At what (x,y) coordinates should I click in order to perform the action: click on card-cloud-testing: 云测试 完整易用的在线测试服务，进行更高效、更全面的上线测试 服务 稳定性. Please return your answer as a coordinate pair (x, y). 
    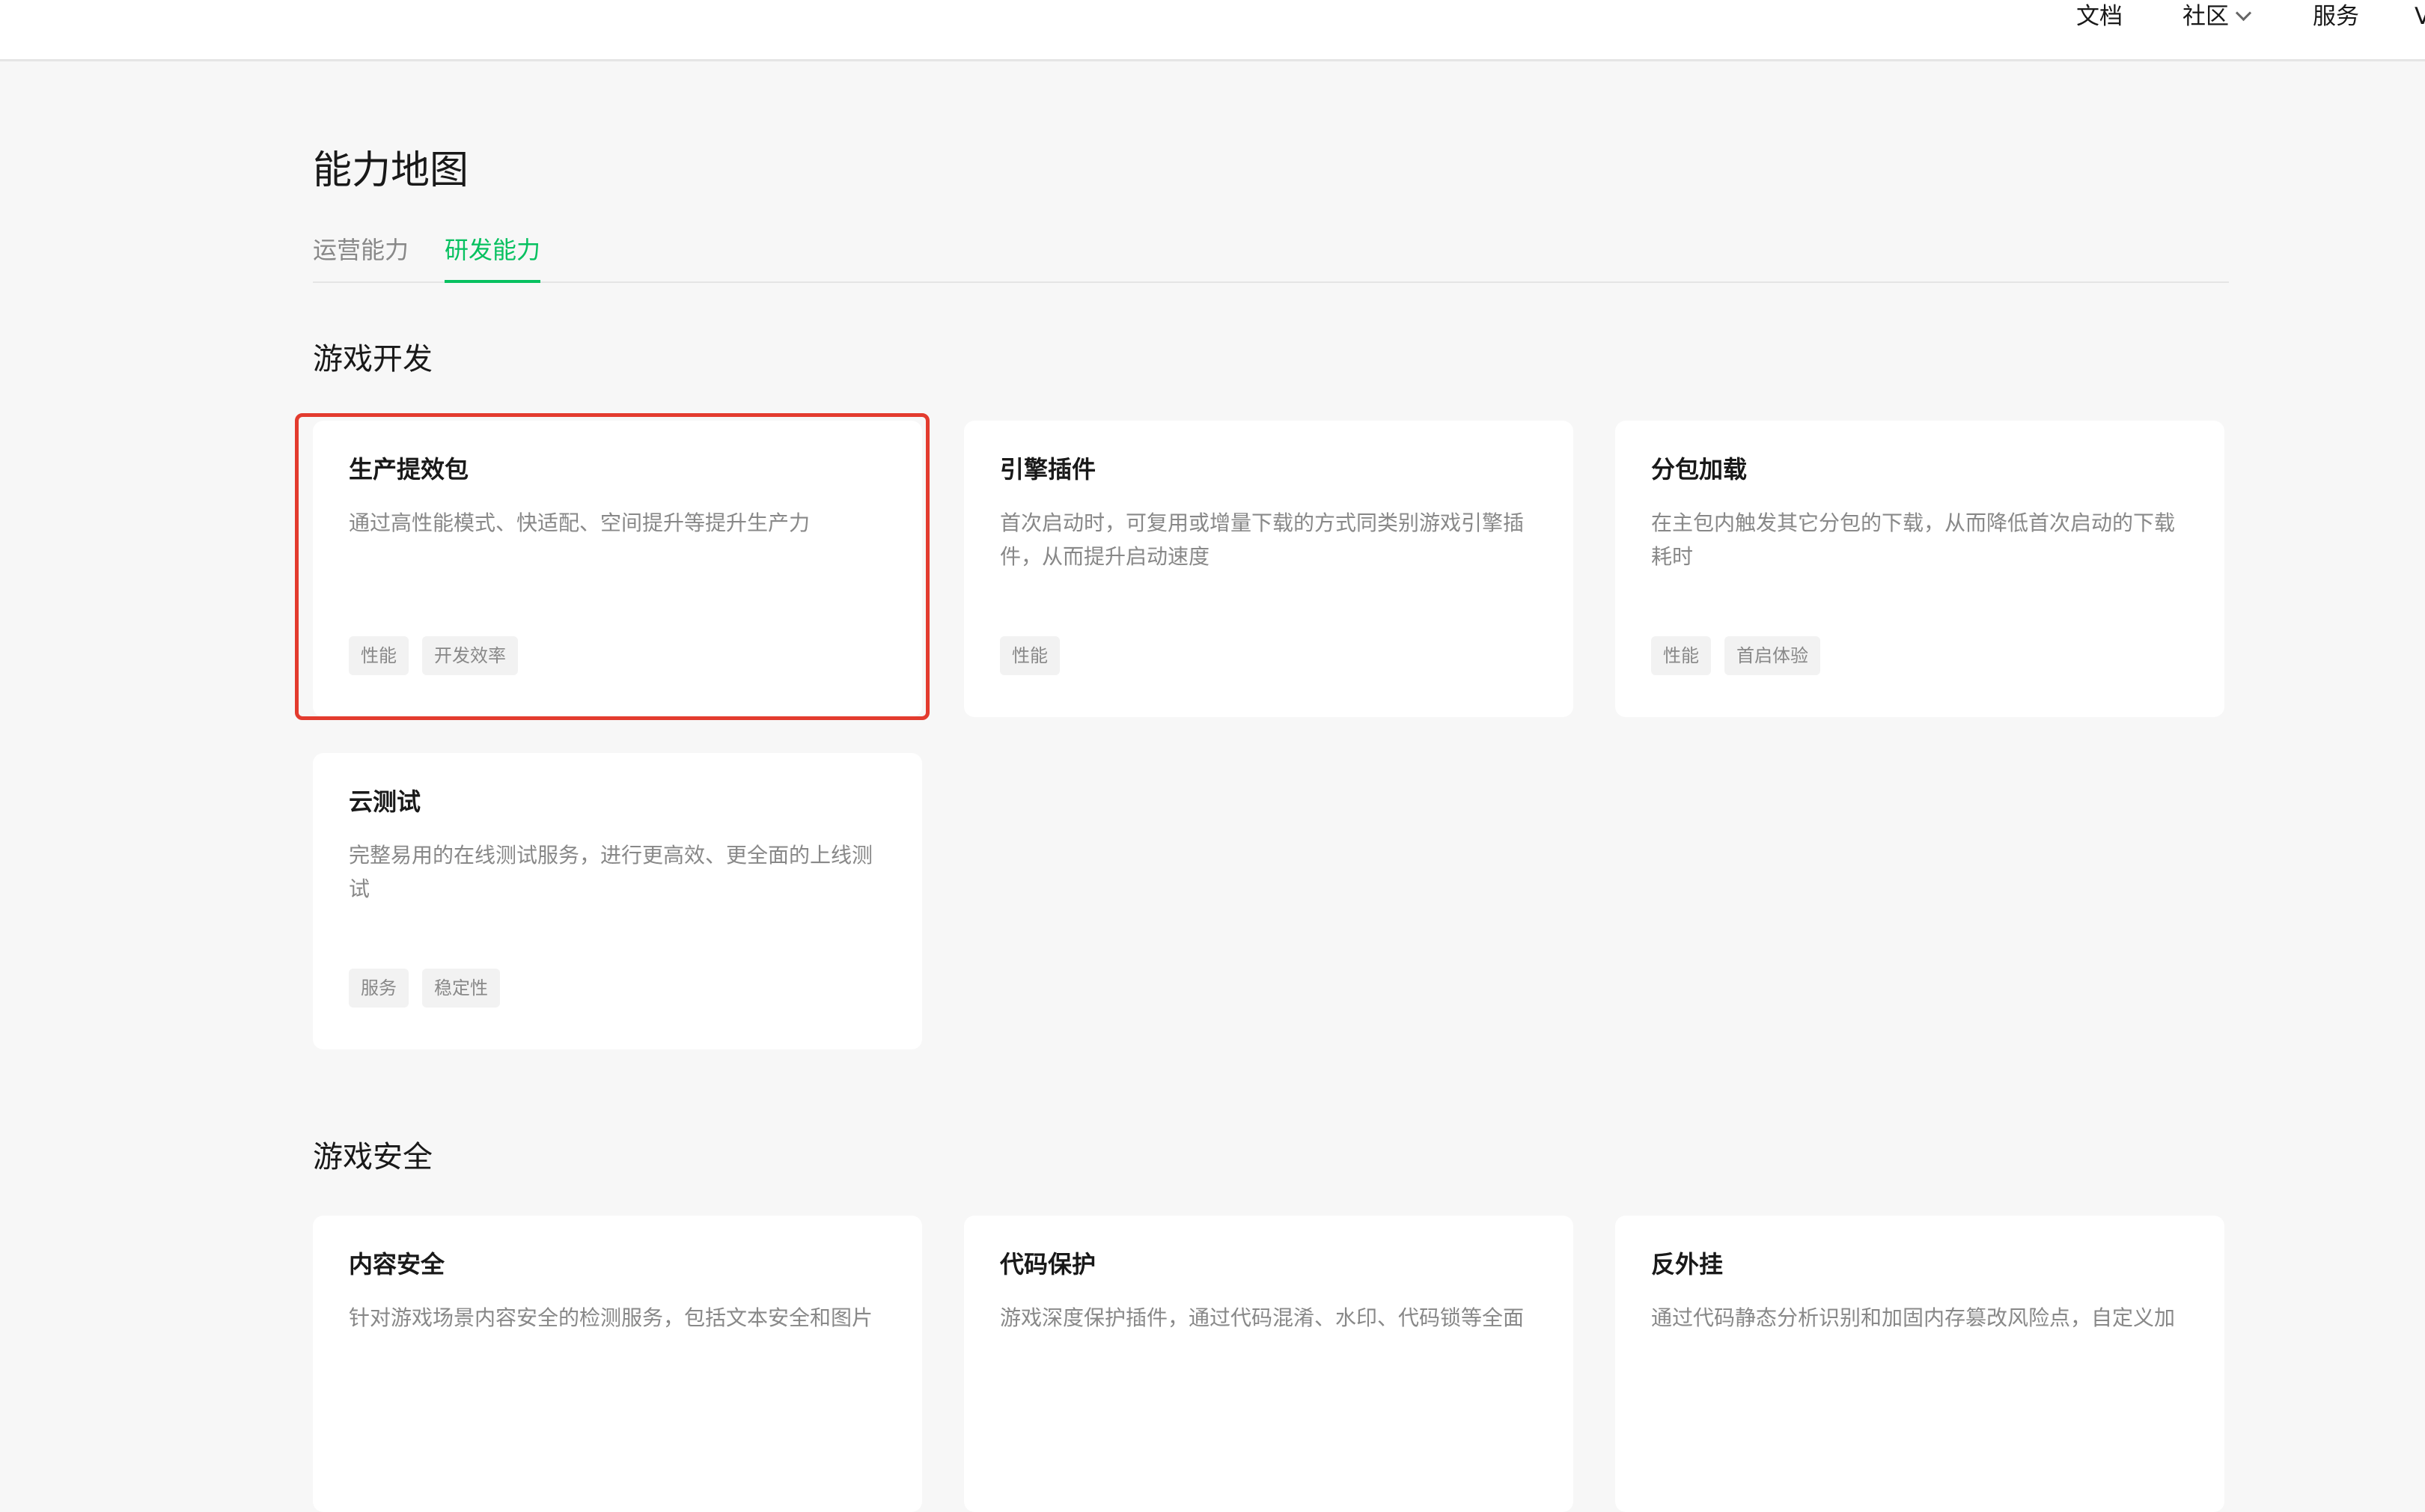
    Looking at the image, I should click on (617, 901).